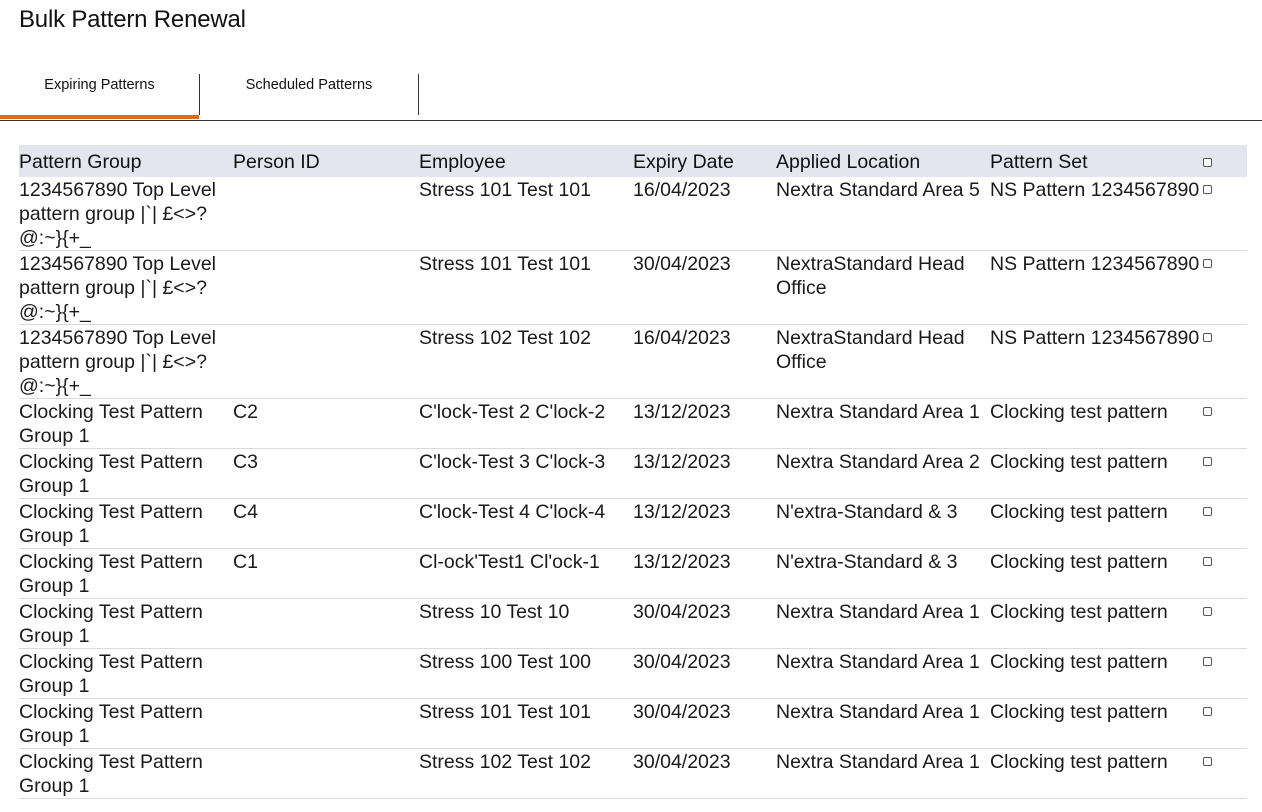 The width and height of the screenshot is (1262, 812). What do you see at coordinates (883, 473) in the screenshot?
I see `cell-applied-location: Nextra Standard Area 2` at bounding box center [883, 473].